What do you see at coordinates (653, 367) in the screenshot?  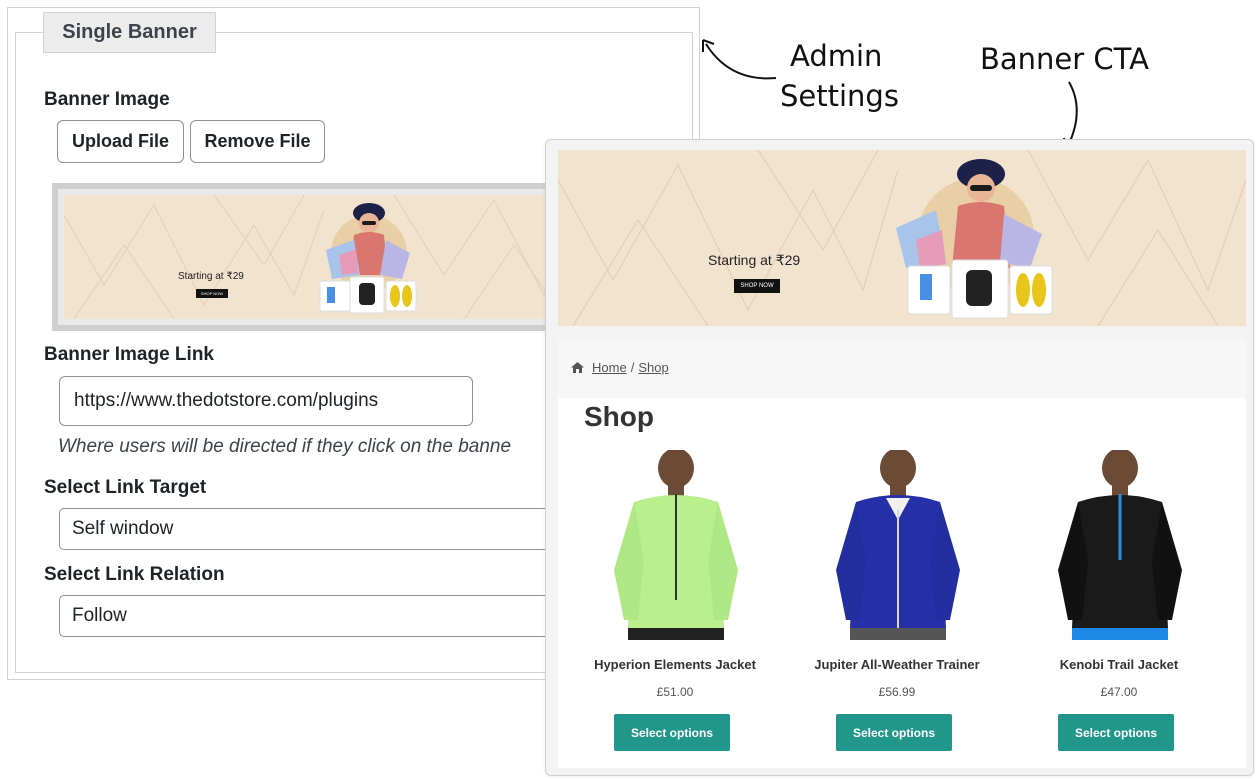 I see `breadcrumb-shop-link: Shop` at bounding box center [653, 367].